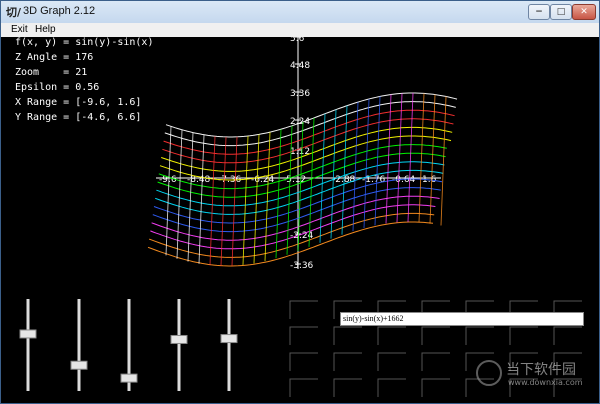 The height and width of the screenshot is (404, 600). What do you see at coordinates (462, 319) in the screenshot?
I see `expression-input: sin(y)-sin(x)+1662` at bounding box center [462, 319].